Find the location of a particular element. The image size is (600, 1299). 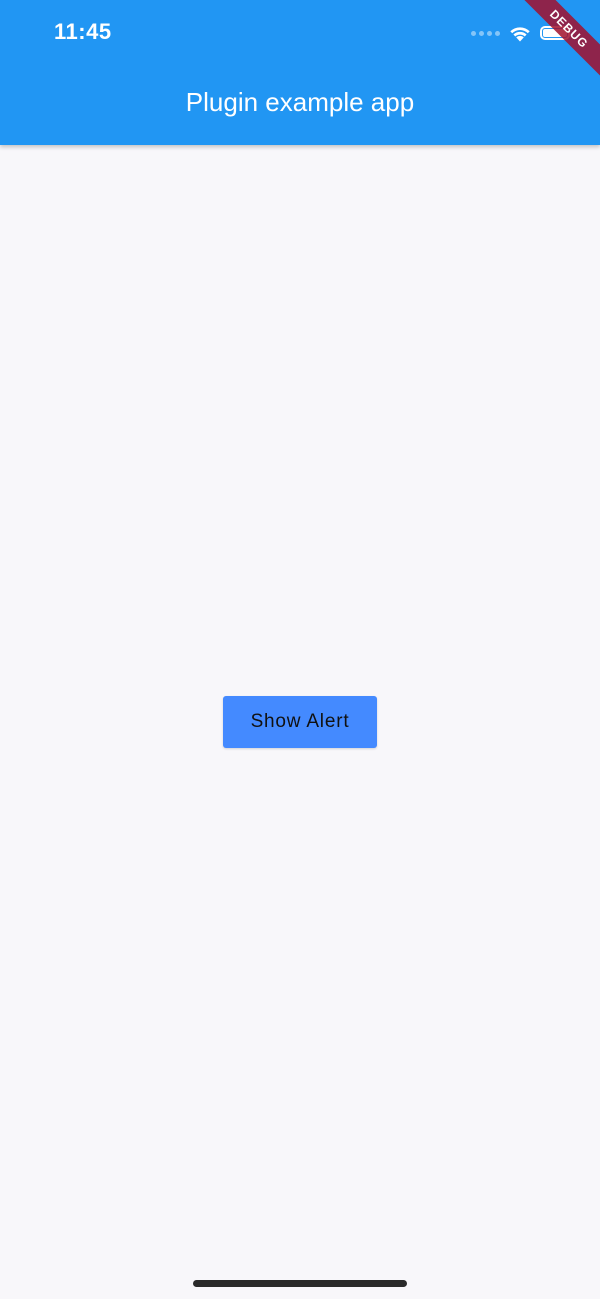

home-indicator is located at coordinates (300, 1283).